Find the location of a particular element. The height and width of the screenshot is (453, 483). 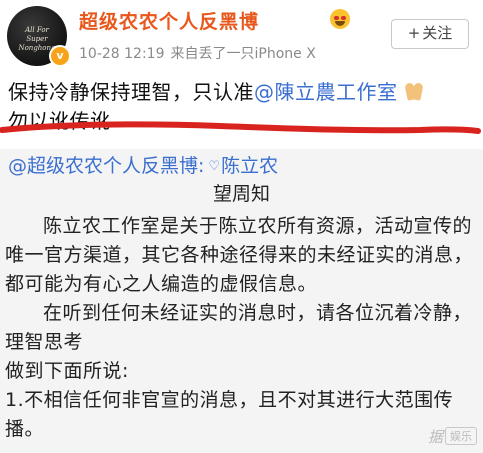

post-meta: 10-28 12:19 来自丢了一只iPhone X is located at coordinates (197, 53).